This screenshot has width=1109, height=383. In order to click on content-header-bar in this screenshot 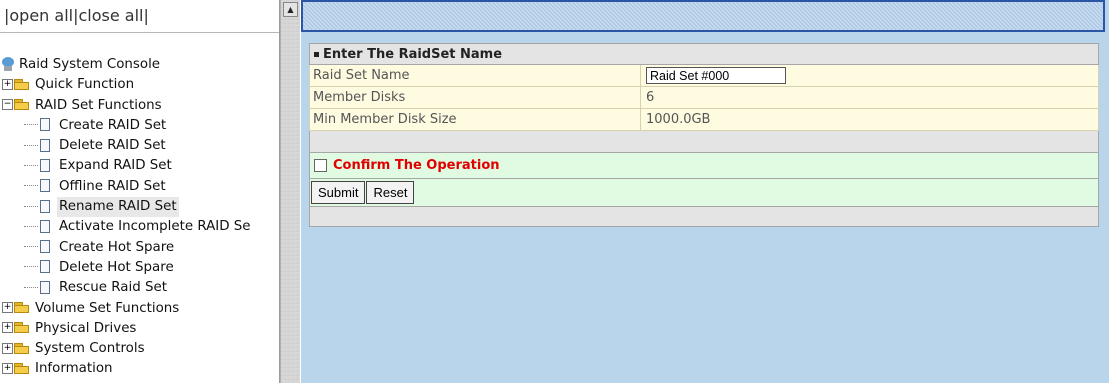, I will do `click(703, 16)`.